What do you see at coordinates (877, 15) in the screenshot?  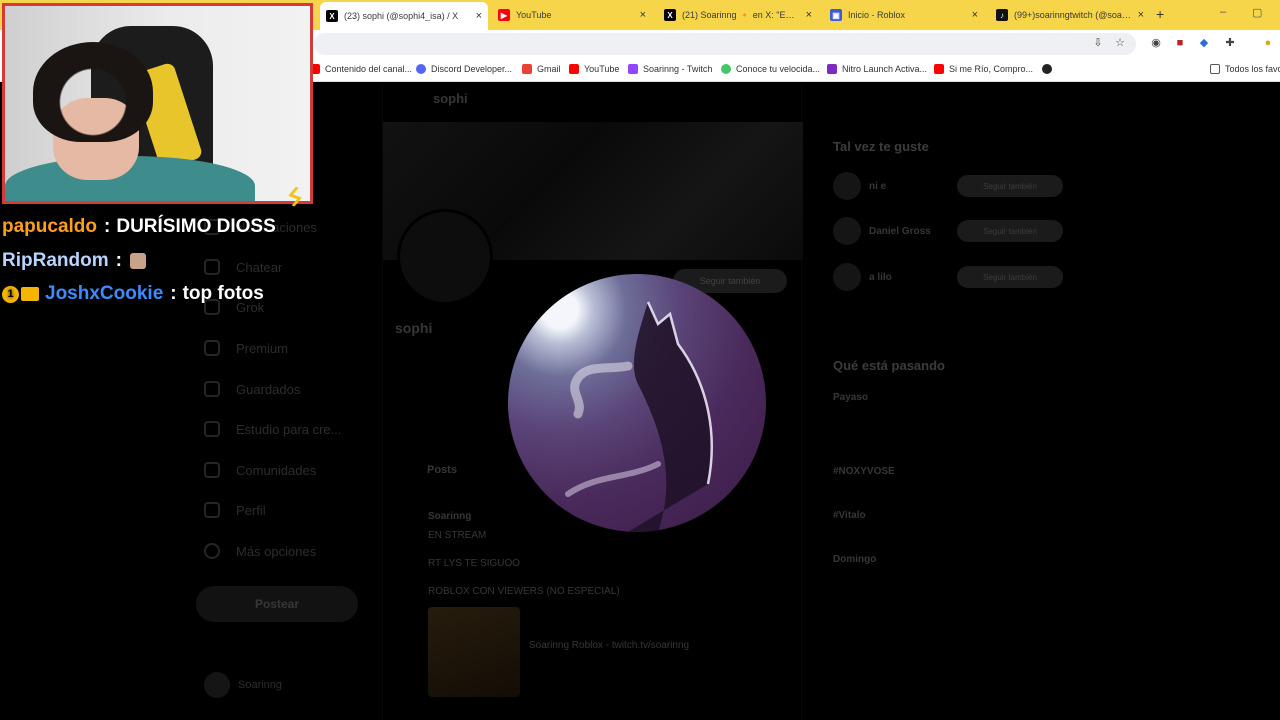 I see `tab-title: Inicio - Roblox` at bounding box center [877, 15].